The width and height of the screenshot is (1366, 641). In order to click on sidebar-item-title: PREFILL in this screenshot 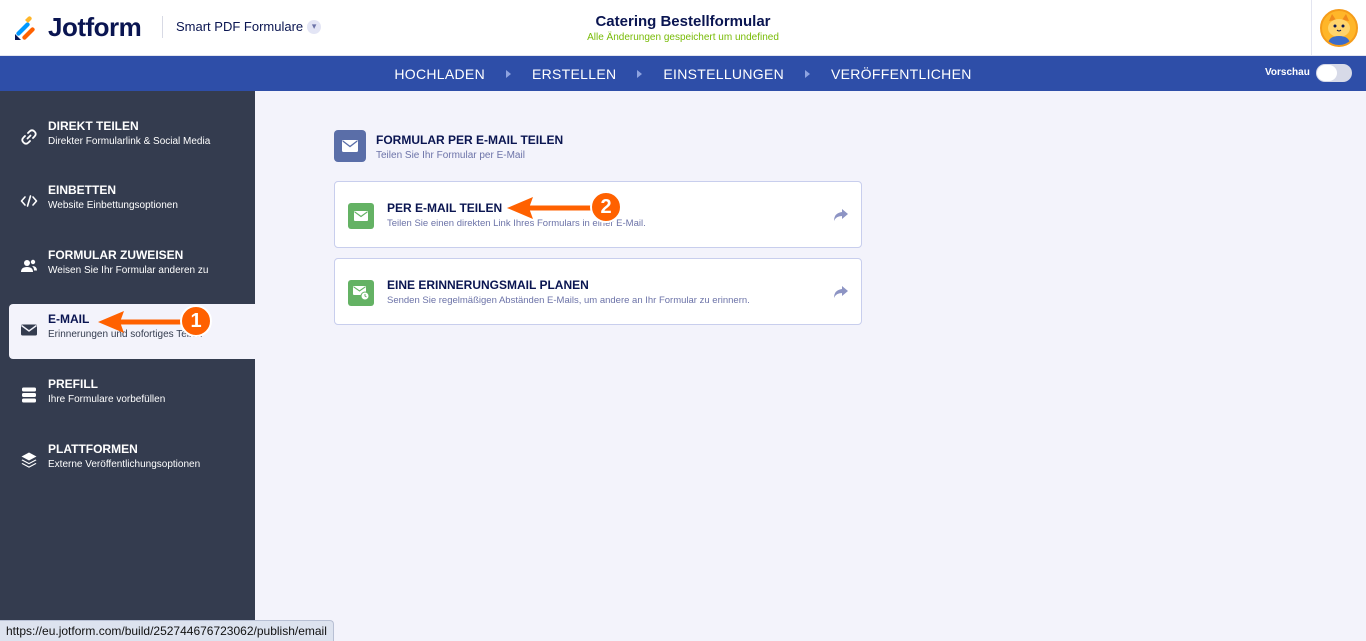, I will do `click(73, 384)`.